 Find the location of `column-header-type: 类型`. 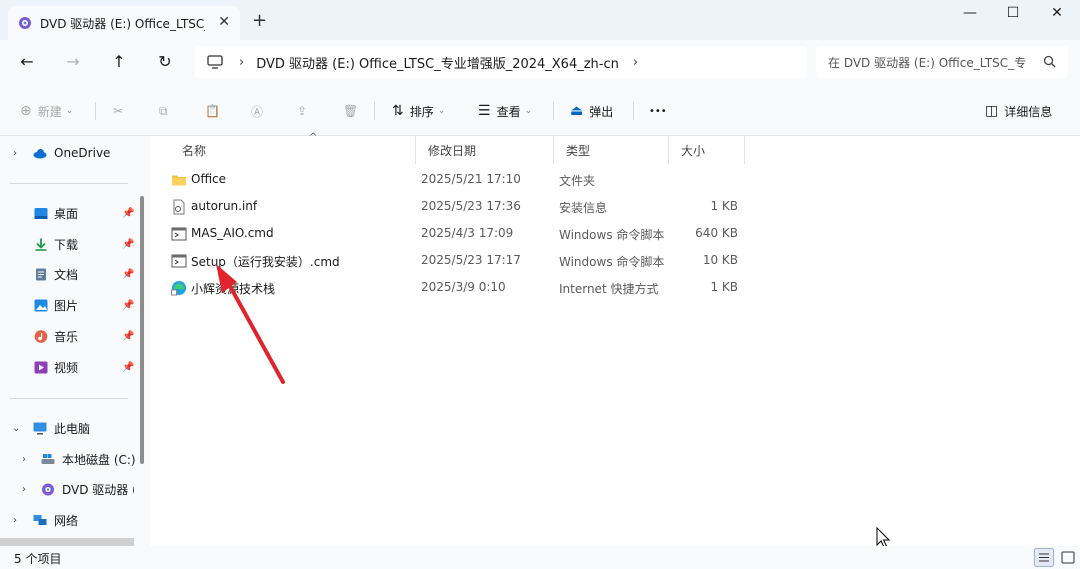

column-header-type: 类型 is located at coordinates (611, 150).